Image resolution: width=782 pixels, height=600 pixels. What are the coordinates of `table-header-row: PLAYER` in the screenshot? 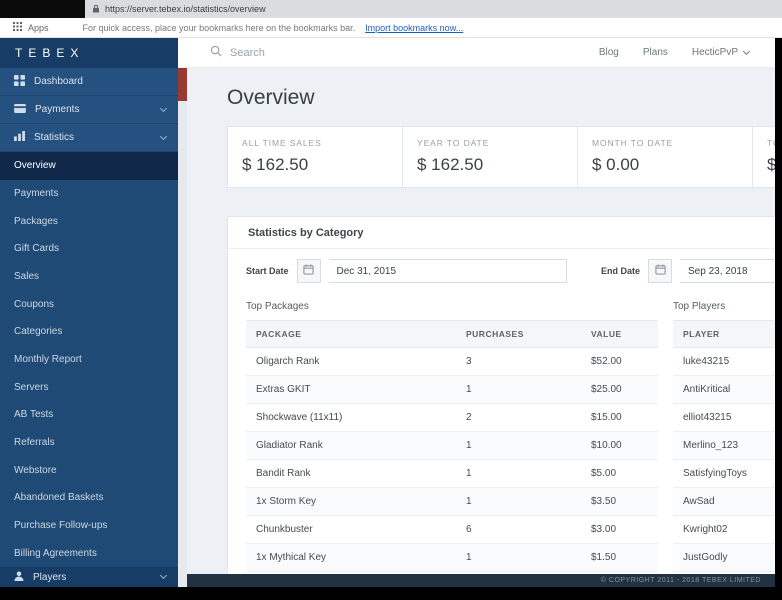 It's located at (724, 334).